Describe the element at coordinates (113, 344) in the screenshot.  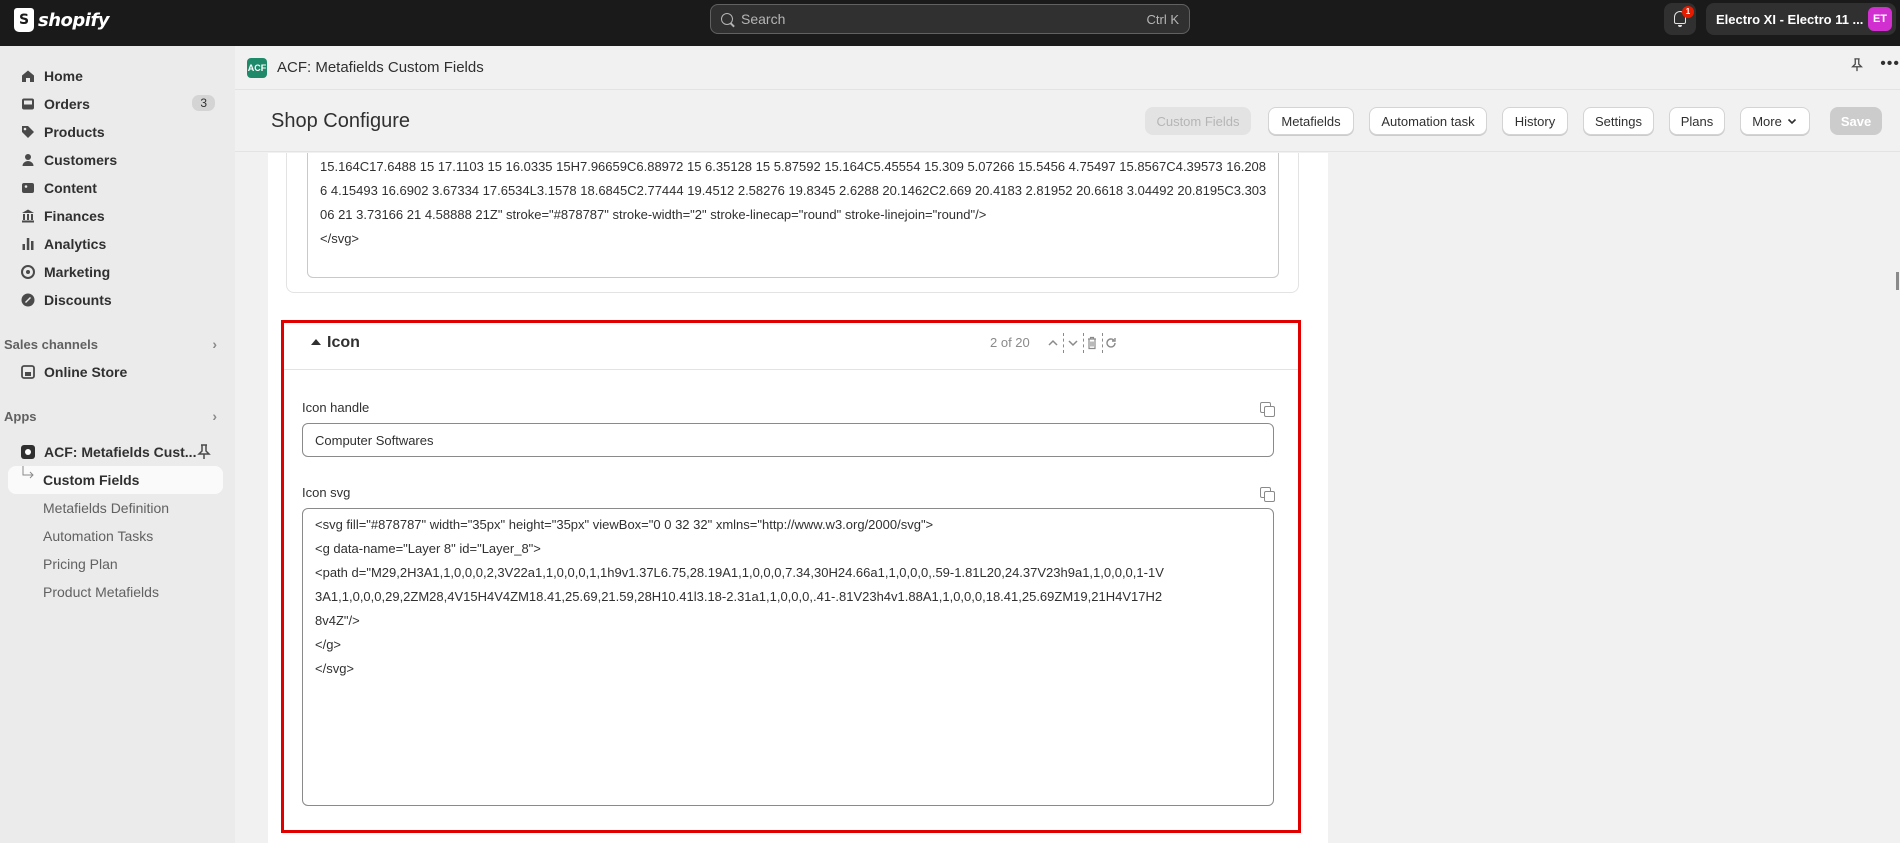
I see `sales-channels-header: Sales channels ›` at that location.